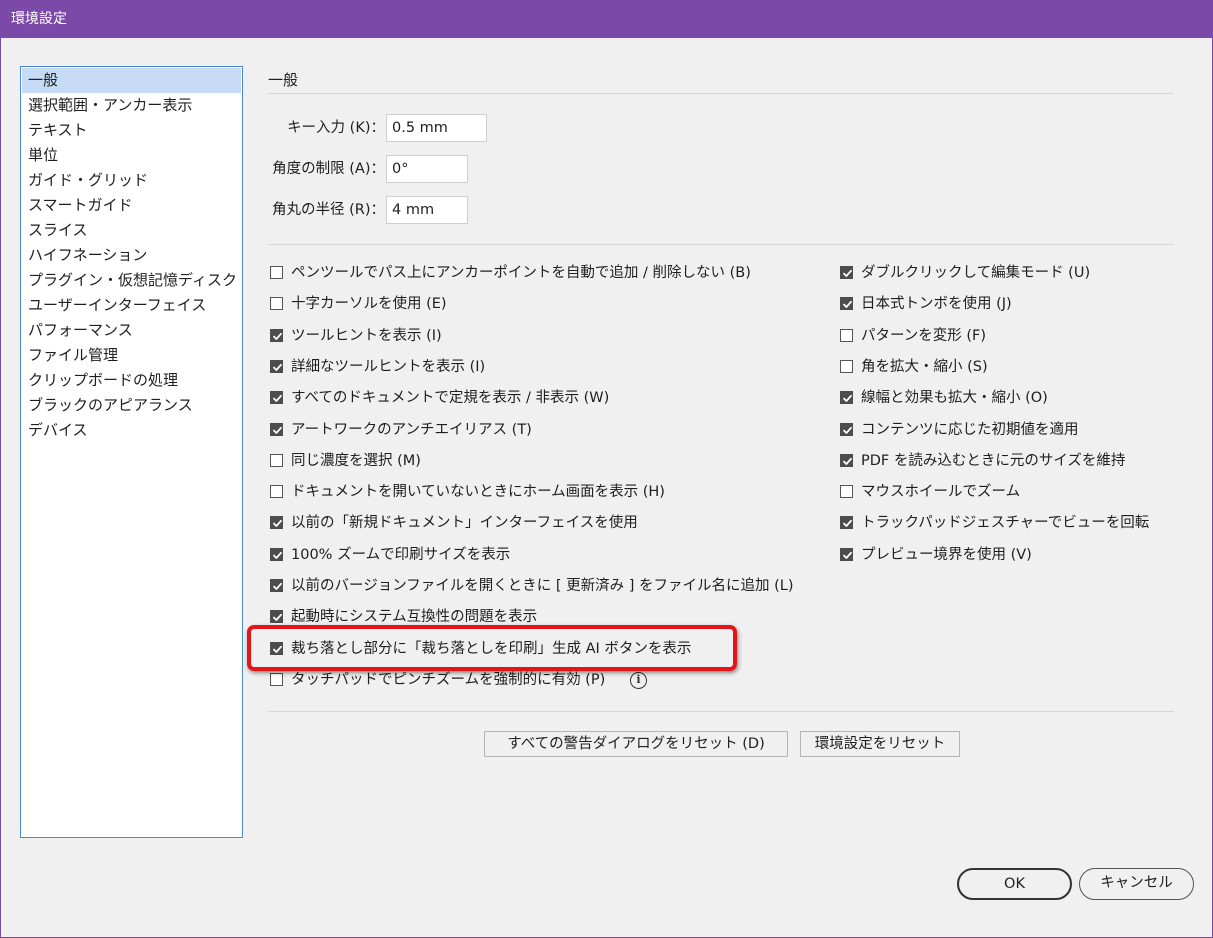 Image resolution: width=1213 pixels, height=938 pixels. Describe the element at coordinates (131, 255) in the screenshot. I see `sidebar-item-hyphenation: ハイフネーション` at that location.